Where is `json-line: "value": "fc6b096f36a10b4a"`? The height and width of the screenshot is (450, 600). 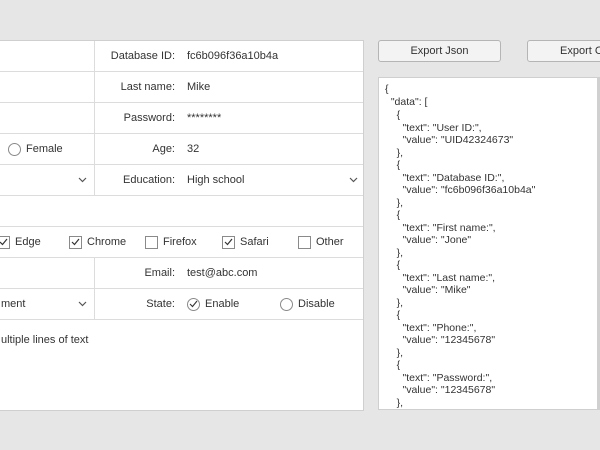
json-line: "value": "fc6b096f36a10b4a" is located at coordinates (460, 190).